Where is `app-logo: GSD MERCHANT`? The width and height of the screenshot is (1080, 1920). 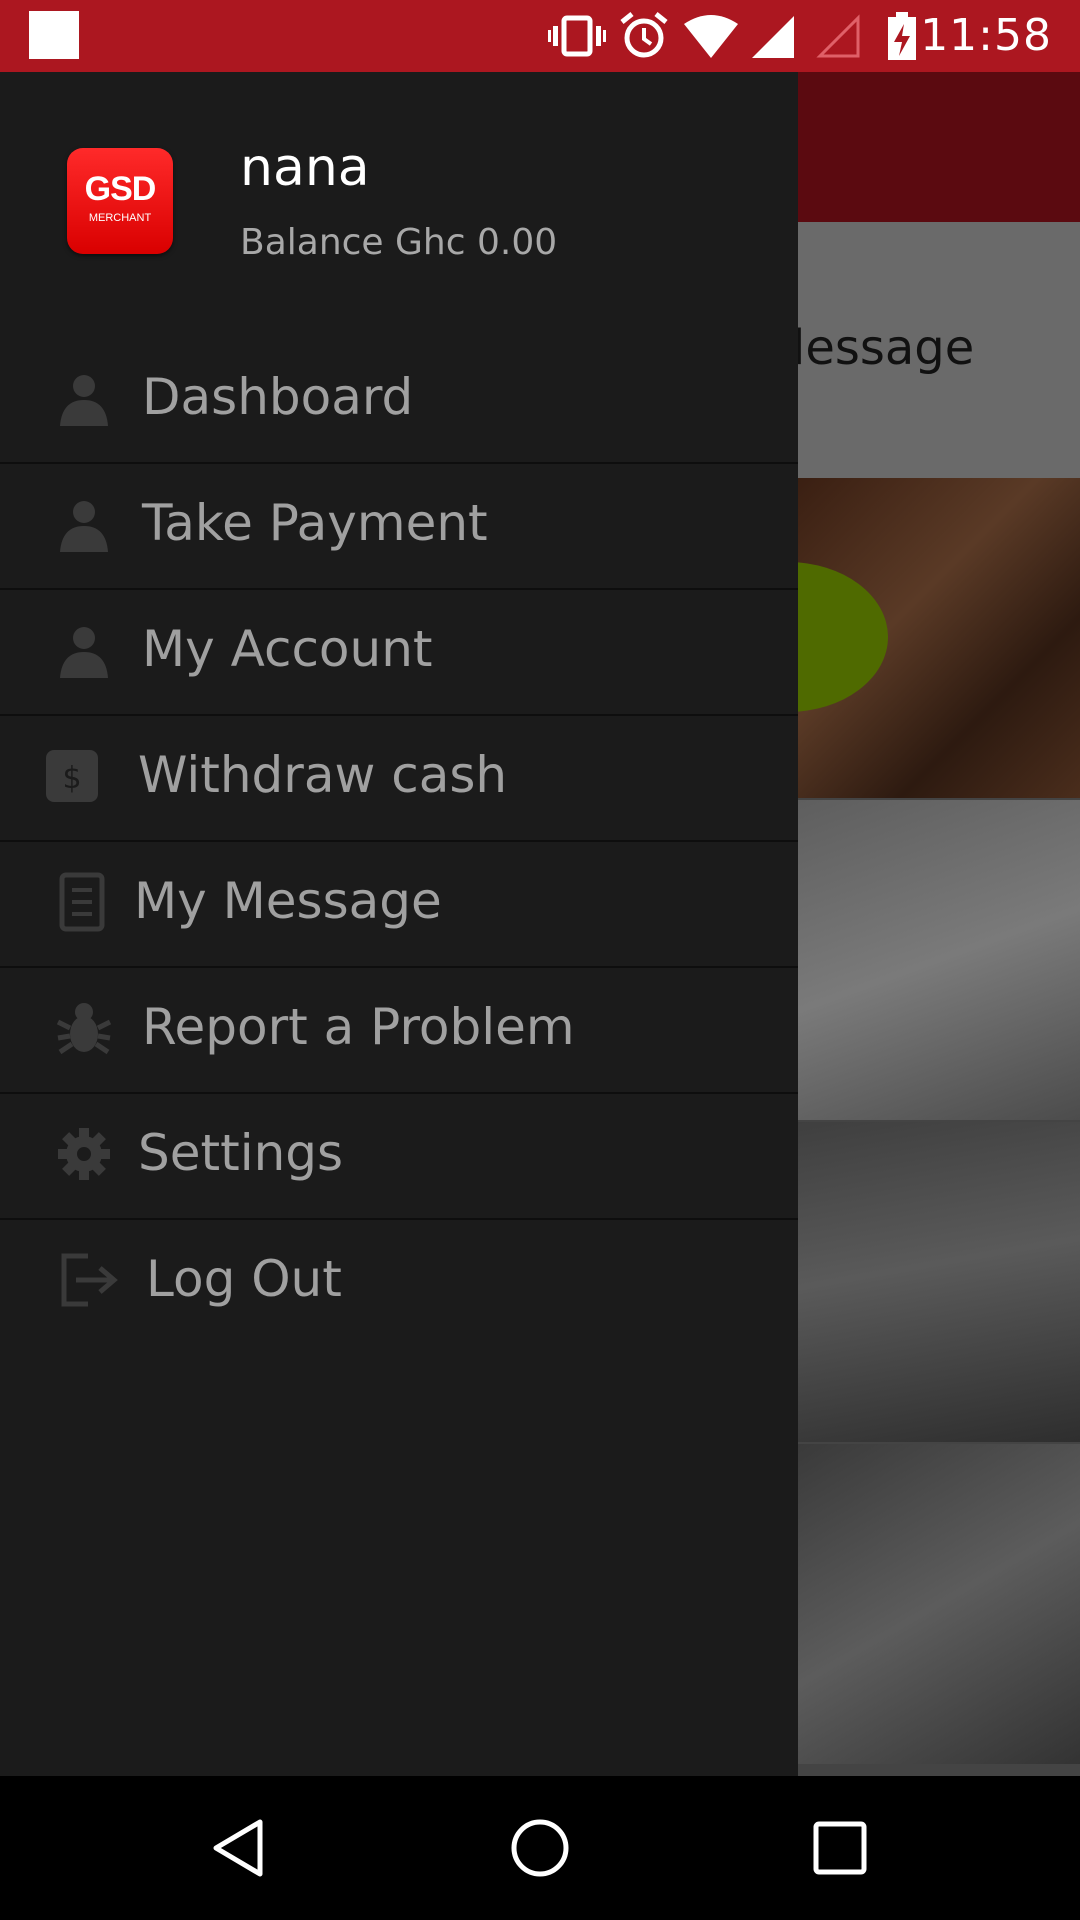
app-logo: GSD MERCHANT is located at coordinates (120, 201).